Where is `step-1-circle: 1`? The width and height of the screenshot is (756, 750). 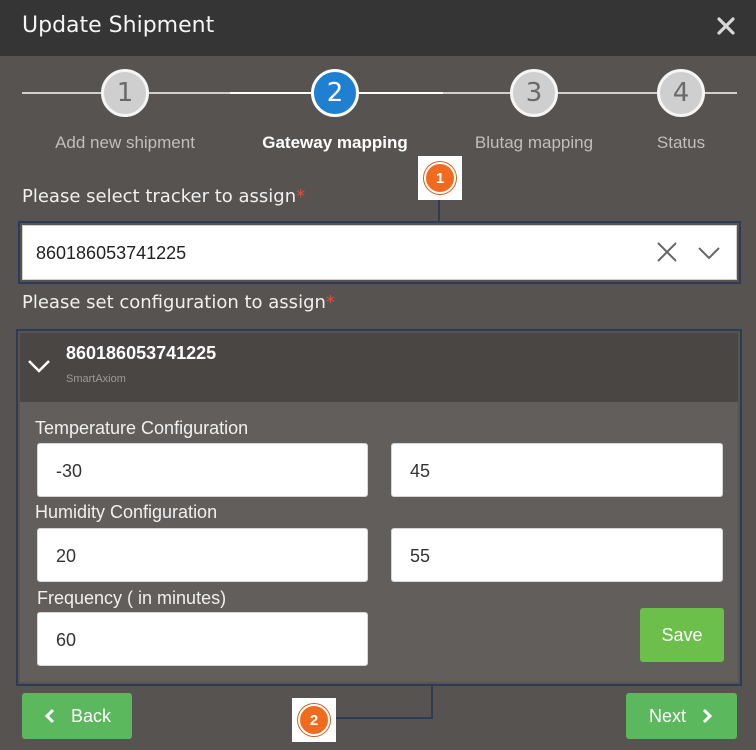
step-1-circle: 1 is located at coordinates (125, 93).